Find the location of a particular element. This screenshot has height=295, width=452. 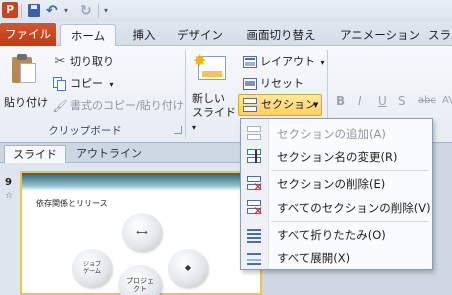

new-slide-icon: ✸ is located at coordinates (209, 65).